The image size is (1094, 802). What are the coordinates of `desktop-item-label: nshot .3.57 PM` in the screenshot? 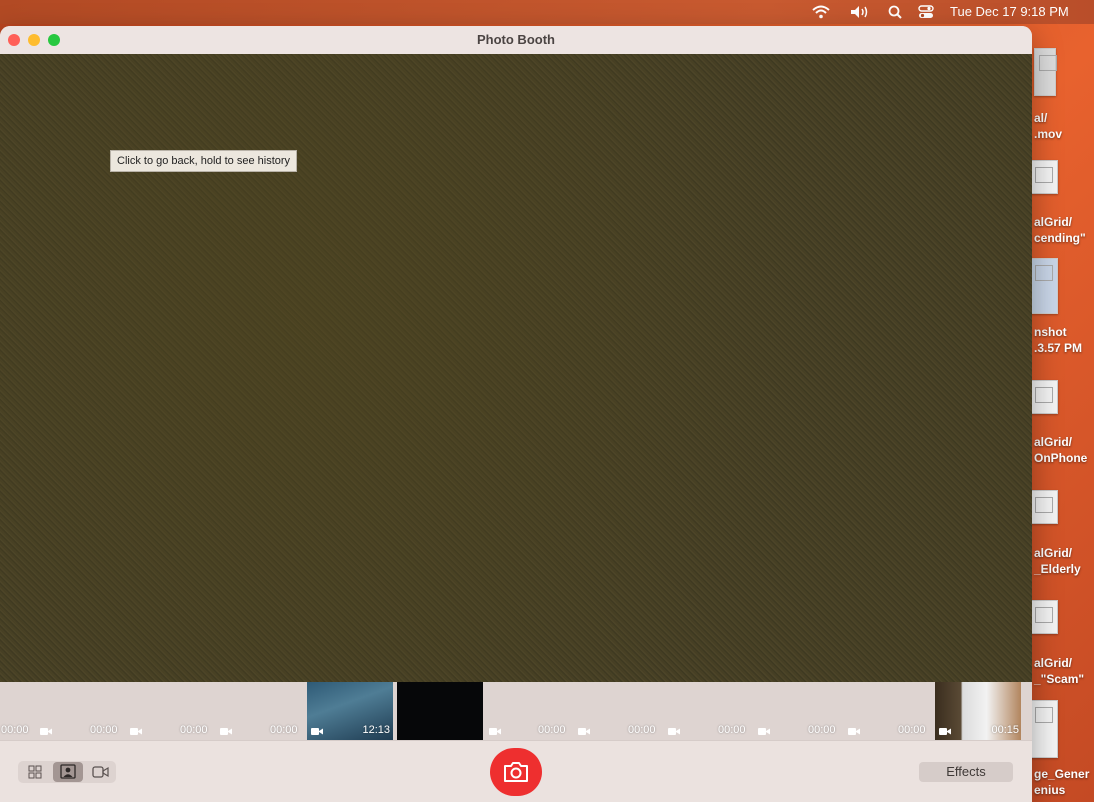 It's located at (1058, 340).